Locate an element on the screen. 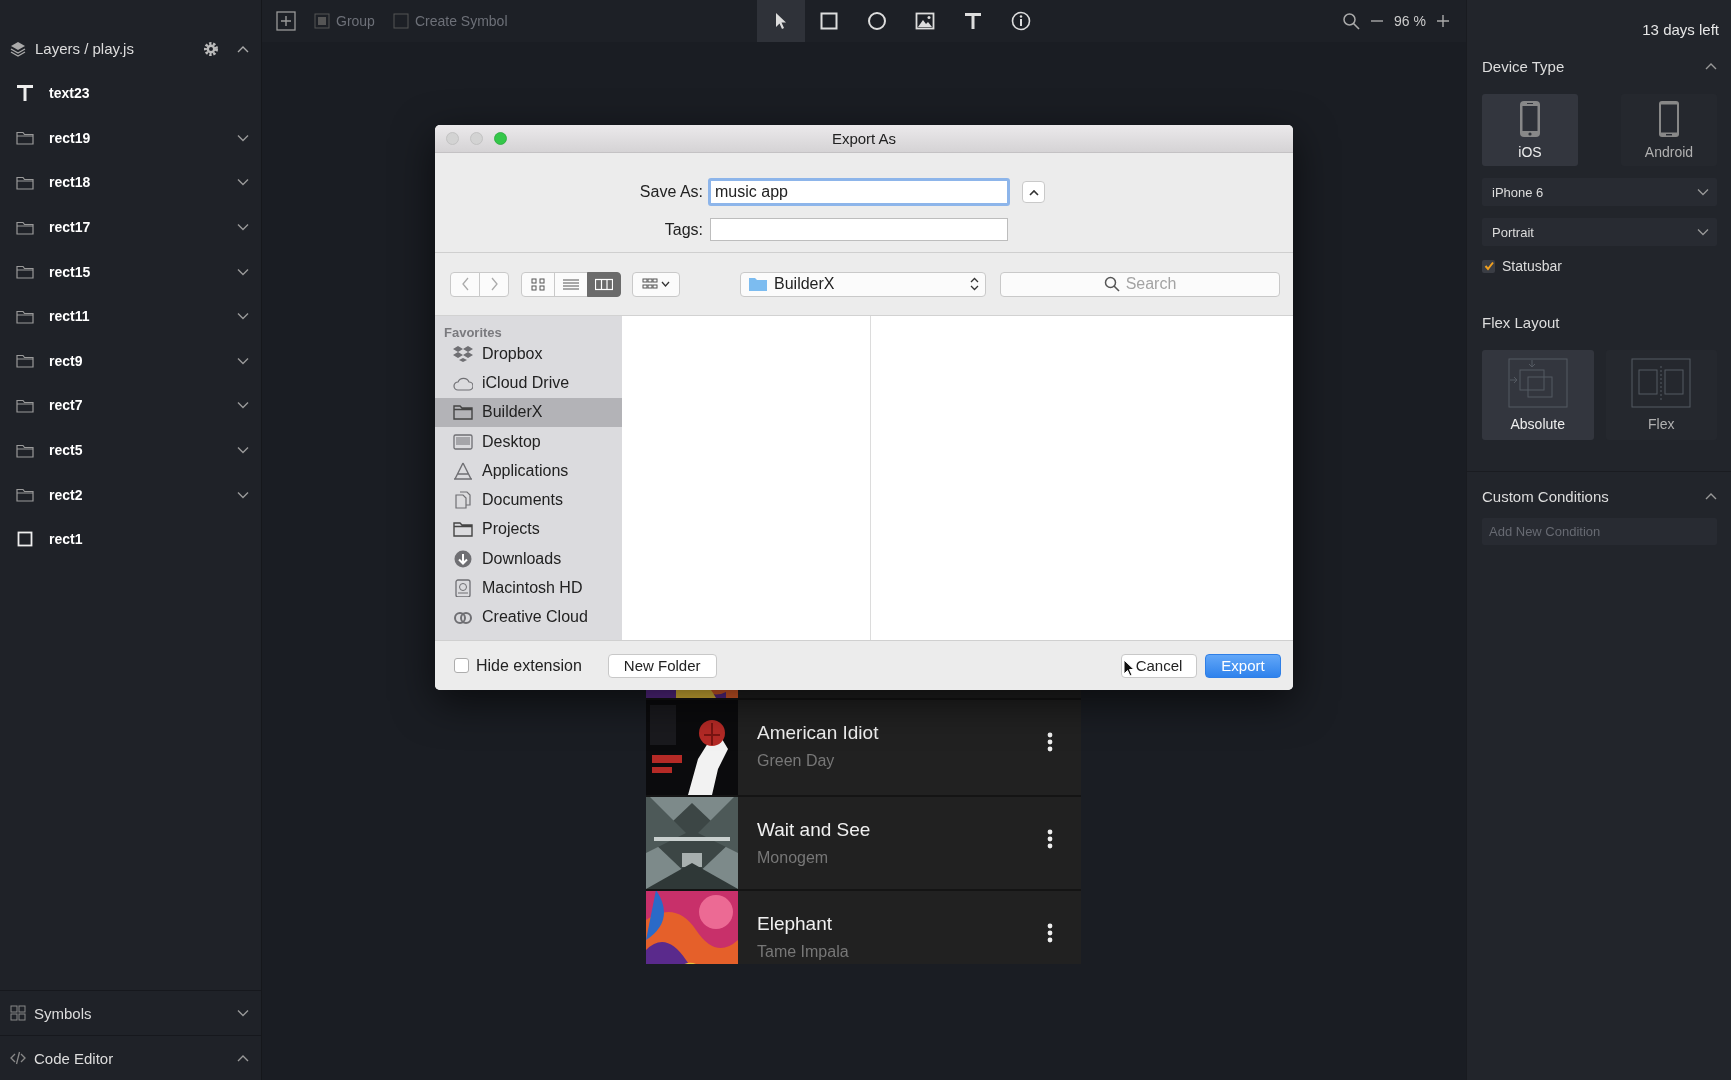 This screenshot has height=1080, width=1731. box-icon is located at coordinates (463, 353).